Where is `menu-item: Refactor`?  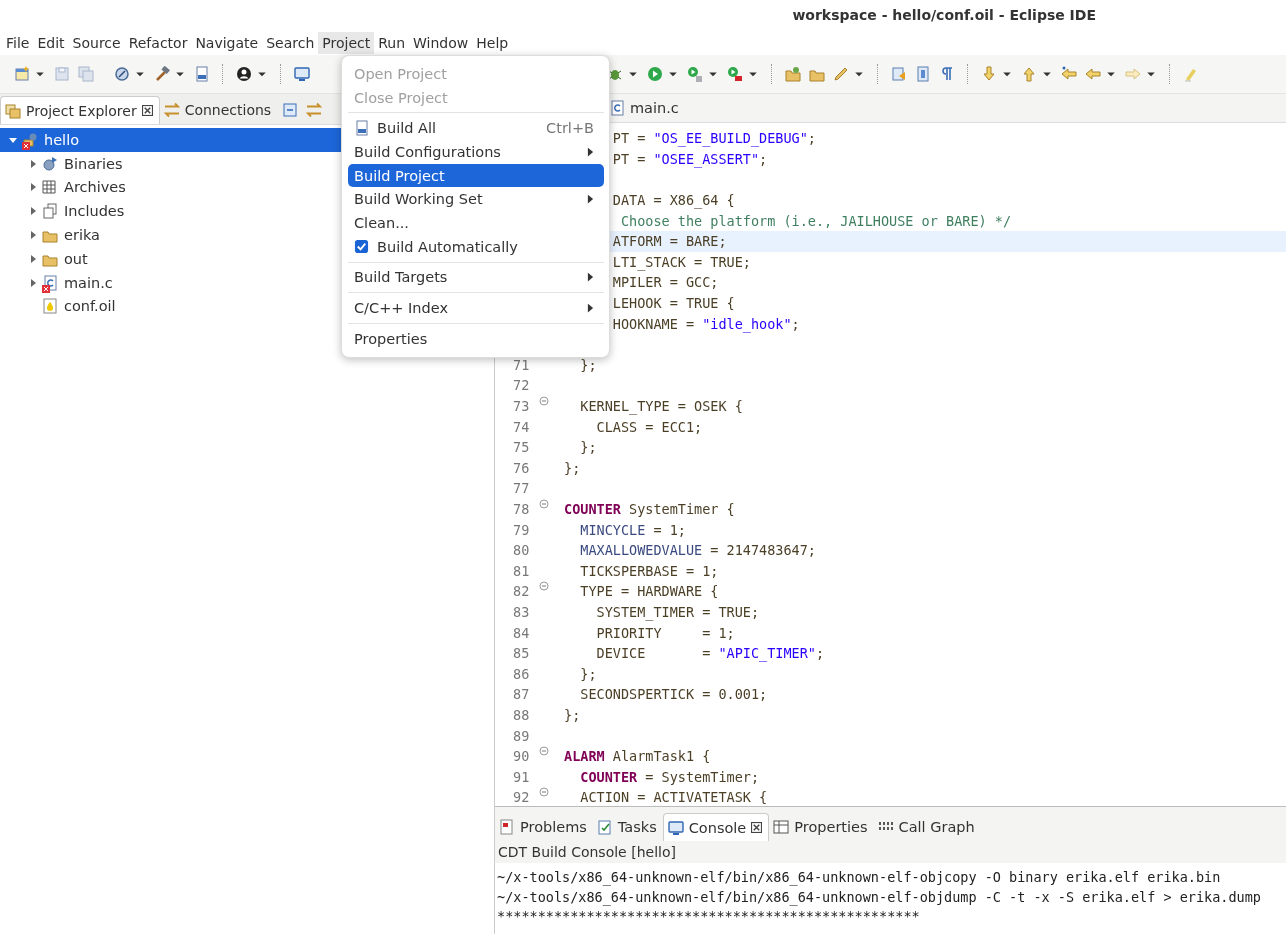 menu-item: Refactor is located at coordinates (158, 42).